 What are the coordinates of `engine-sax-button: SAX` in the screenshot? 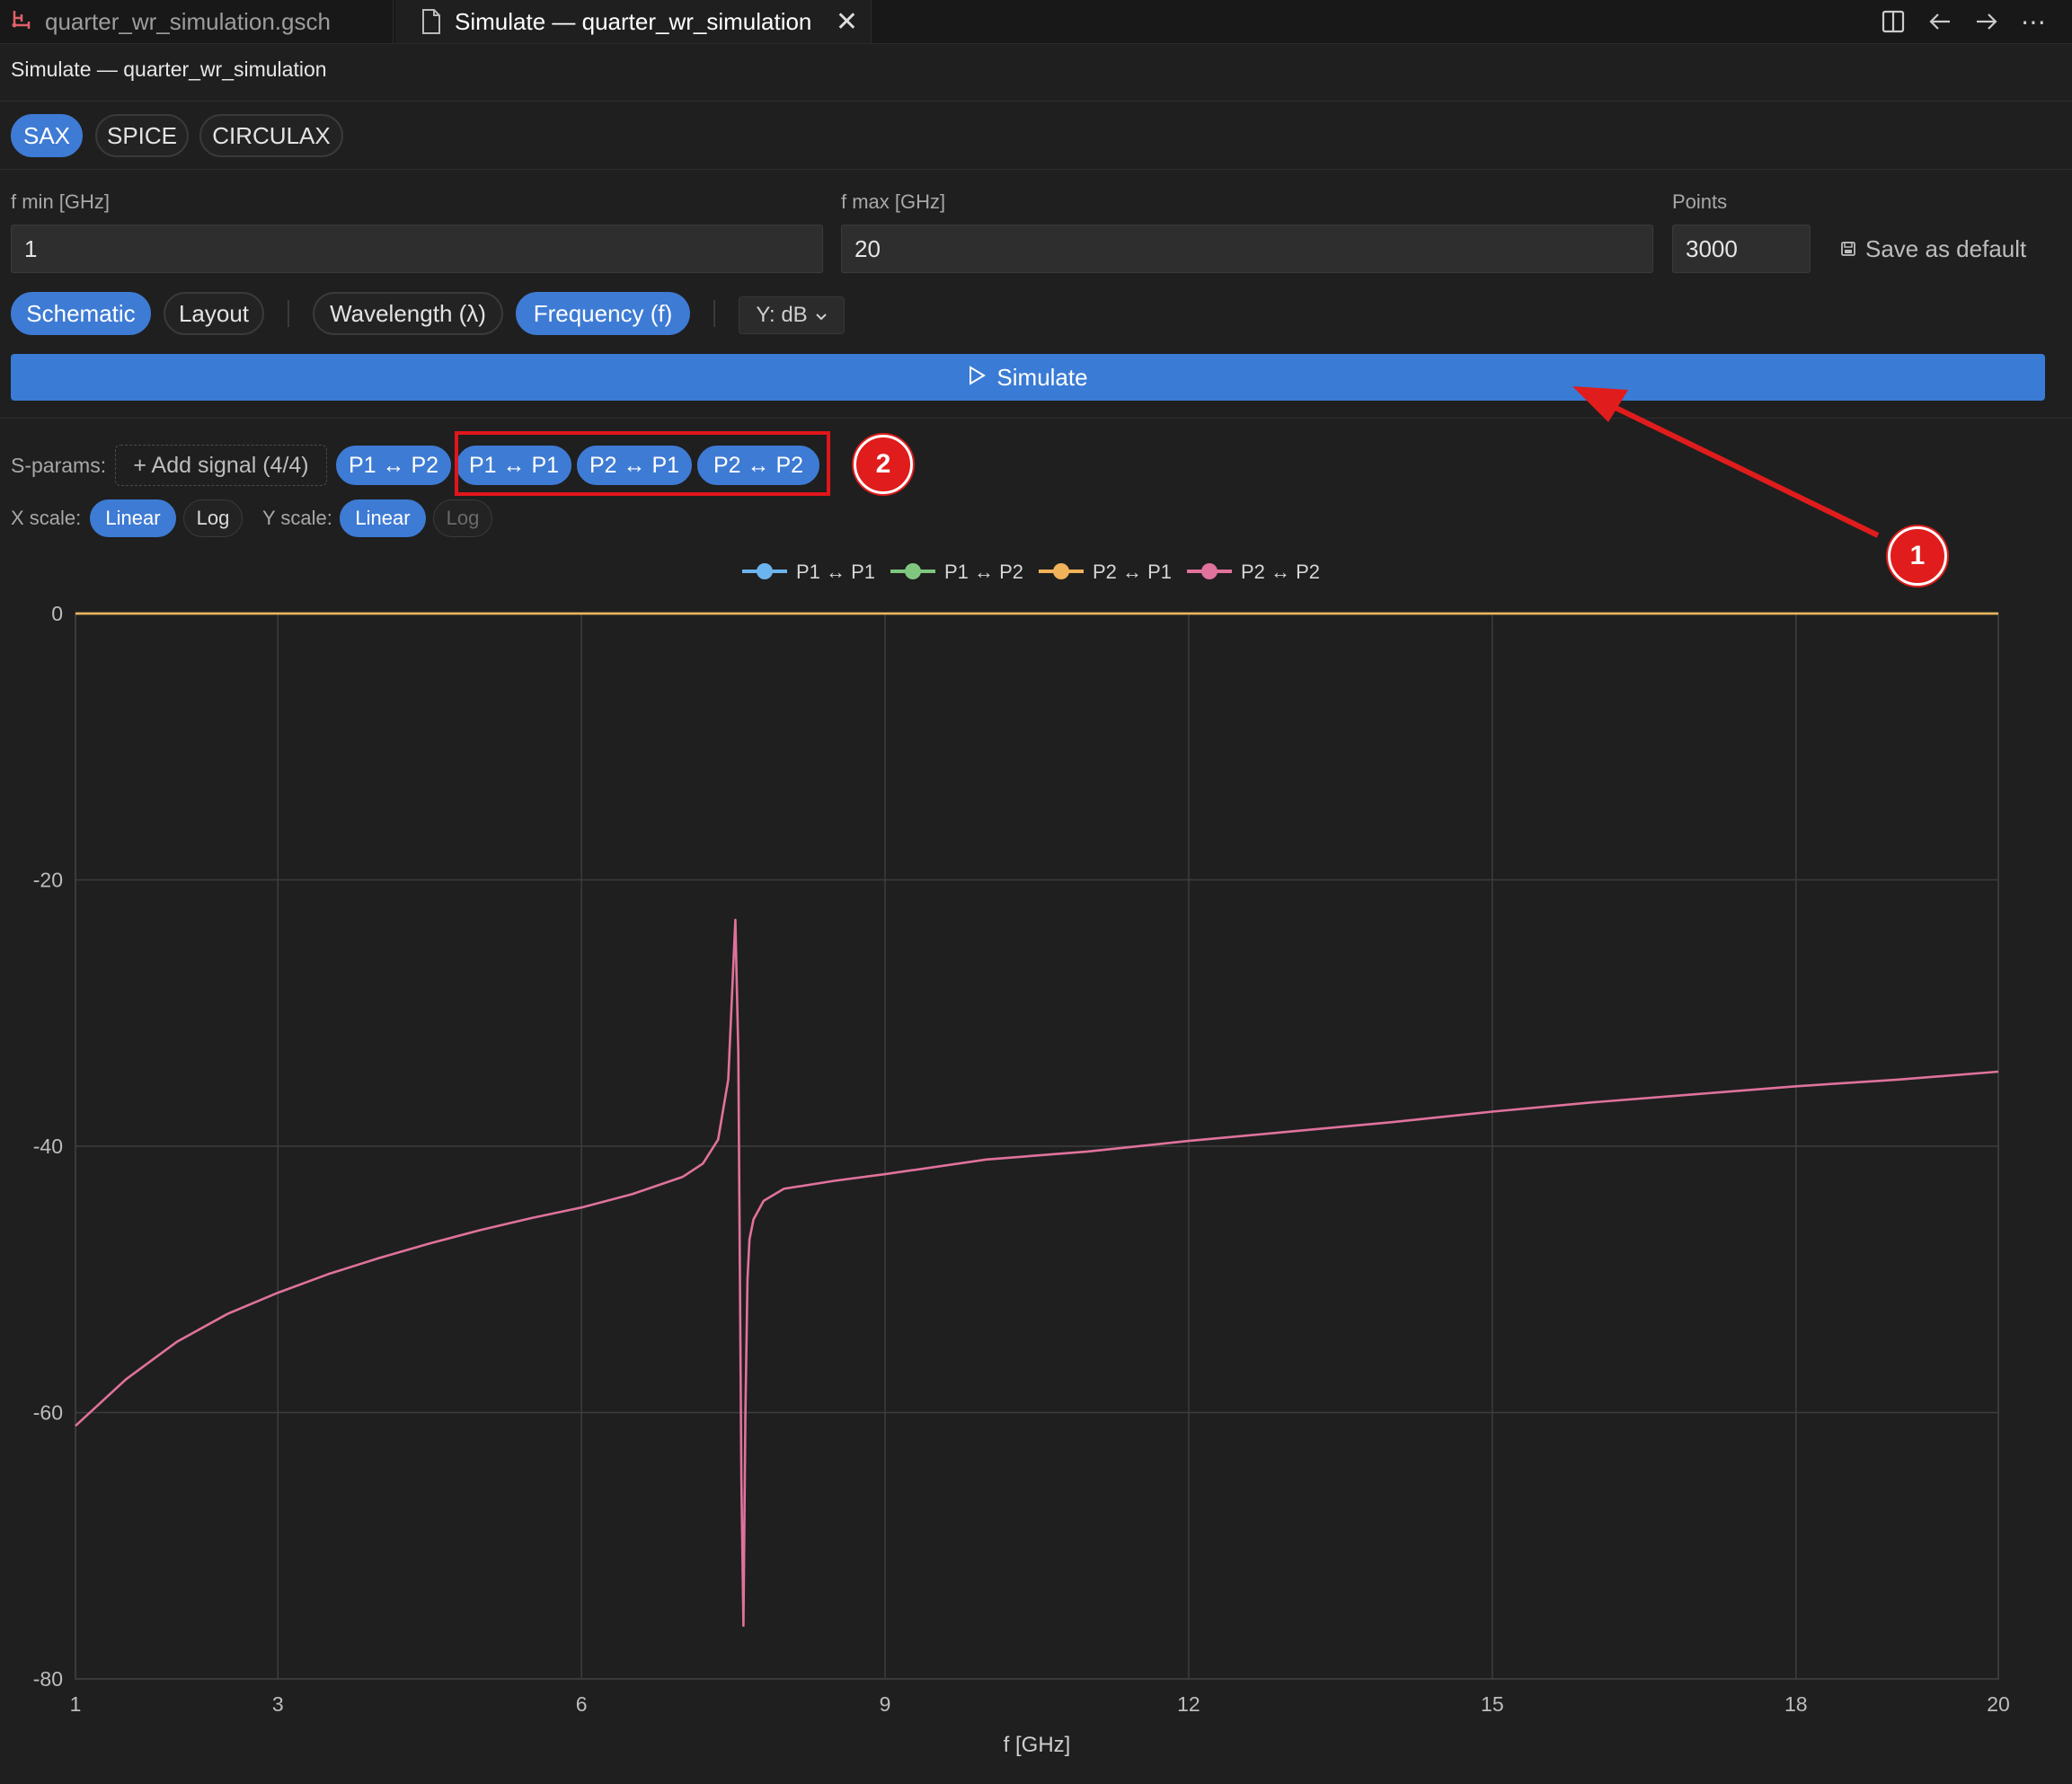 It's located at (47, 135).